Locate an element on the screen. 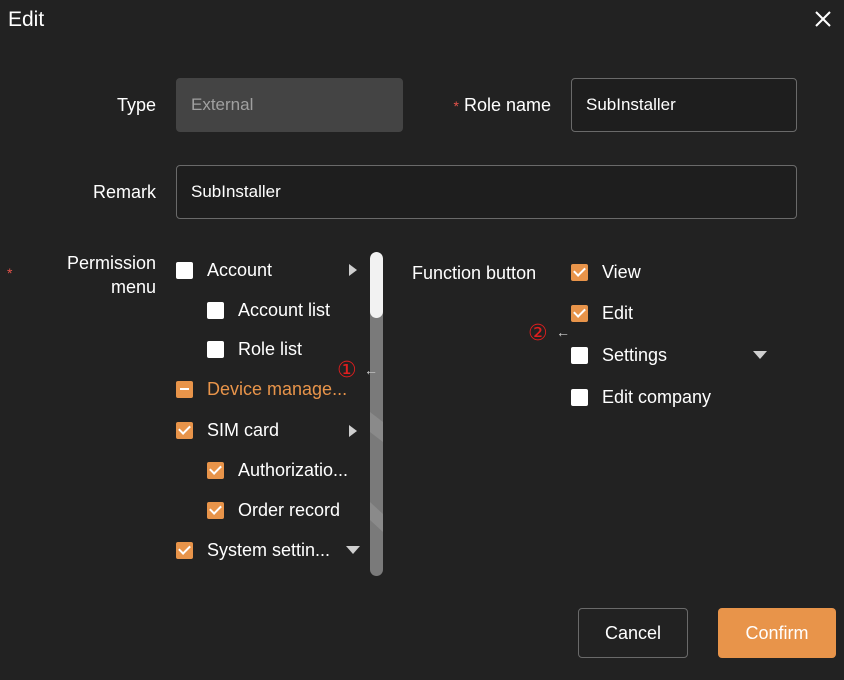 This screenshot has height=680, width=844. permission-required-mark: * is located at coordinates (10, 273).